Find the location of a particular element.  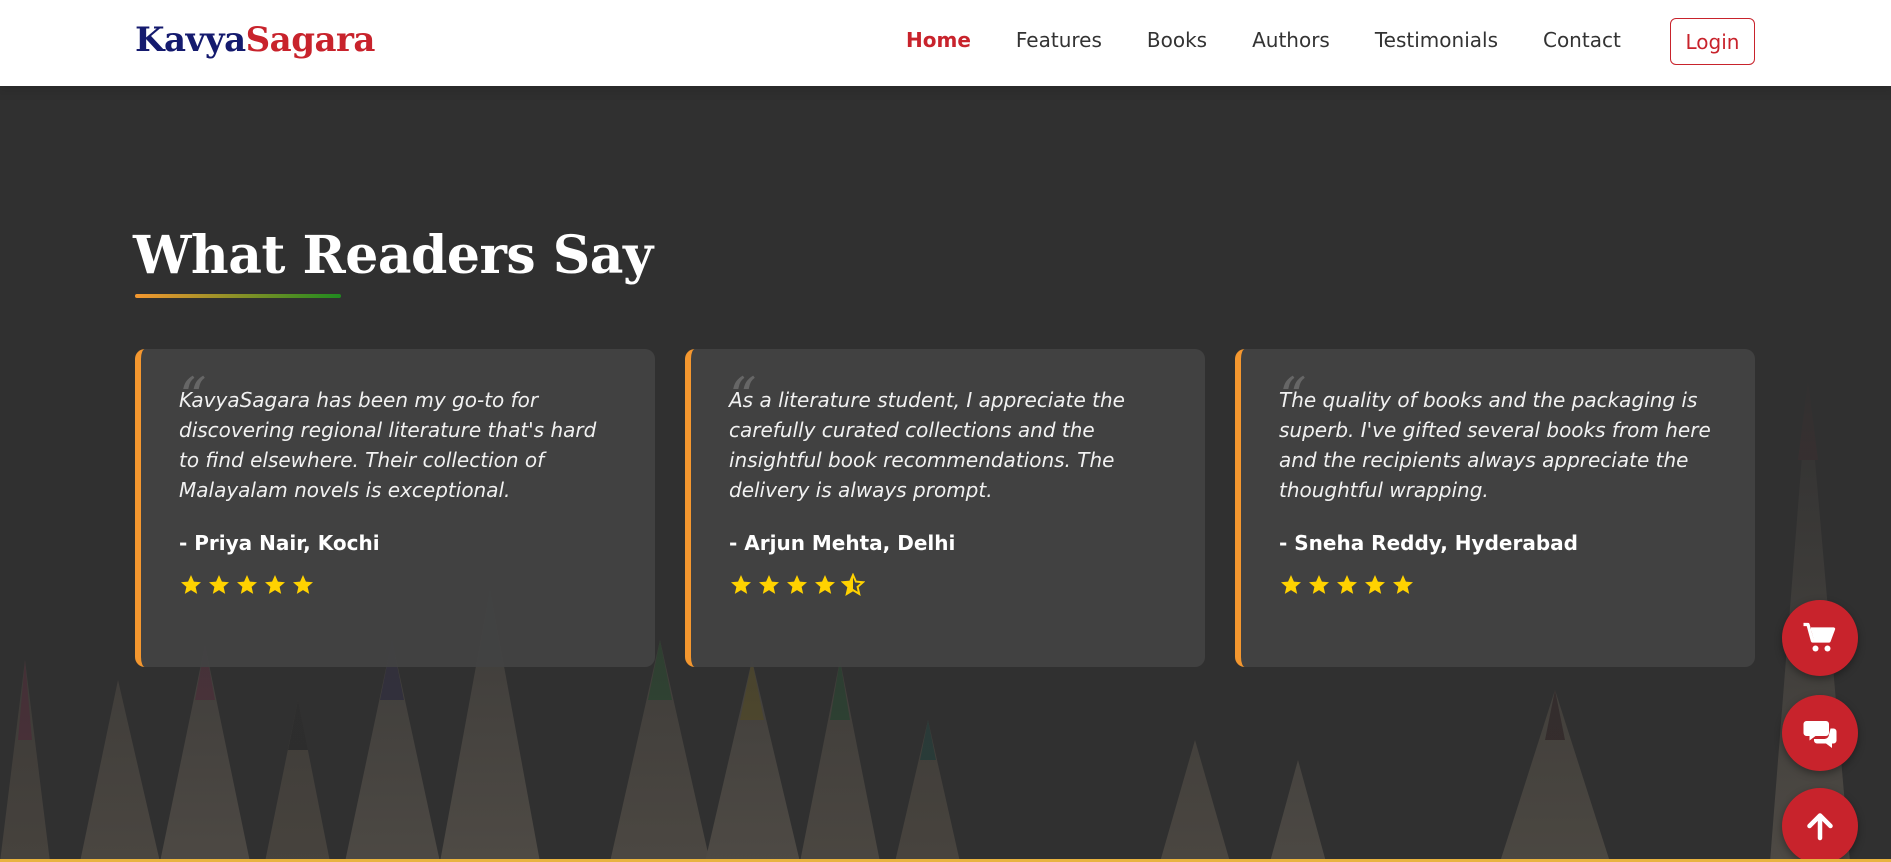

nav-link-features: Features is located at coordinates (1059, 40).